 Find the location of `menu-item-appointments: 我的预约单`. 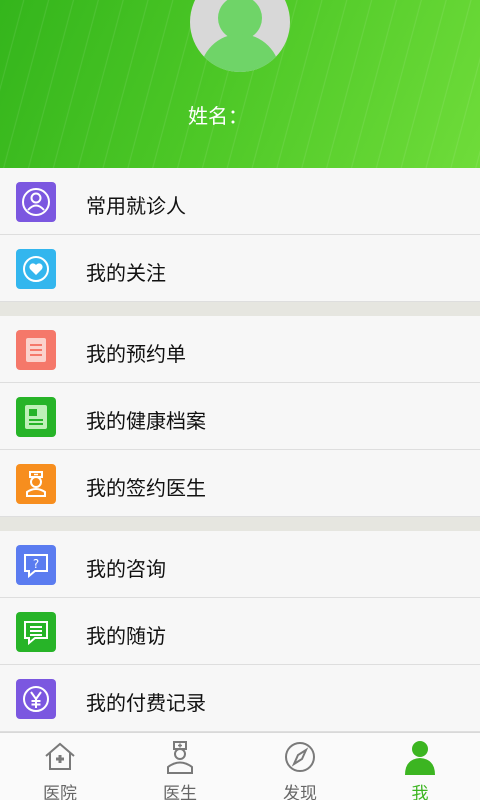

menu-item-appointments: 我的预约单 is located at coordinates (240, 349).